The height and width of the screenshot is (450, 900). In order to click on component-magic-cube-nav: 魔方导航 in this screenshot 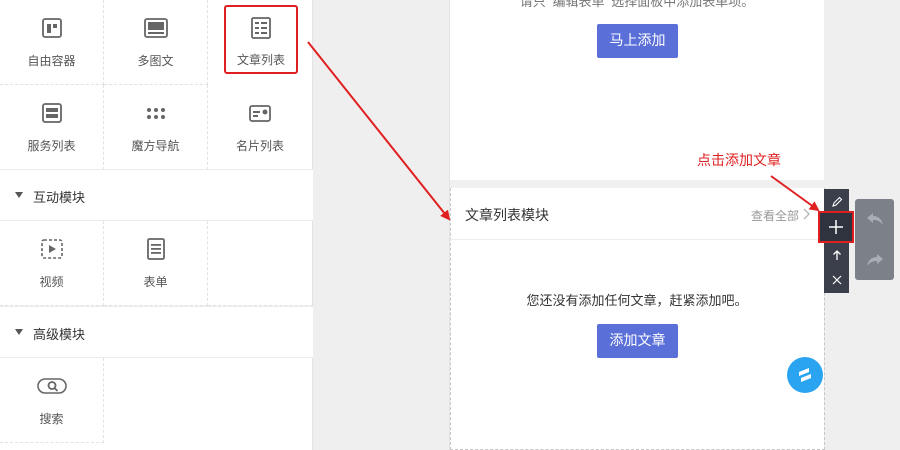, I will do `click(156, 127)`.